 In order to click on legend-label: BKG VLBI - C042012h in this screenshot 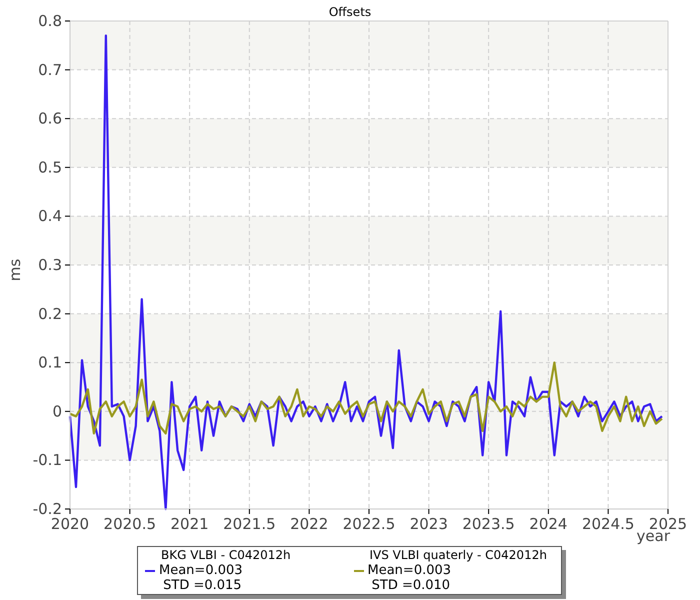, I will do `click(226, 555)`.